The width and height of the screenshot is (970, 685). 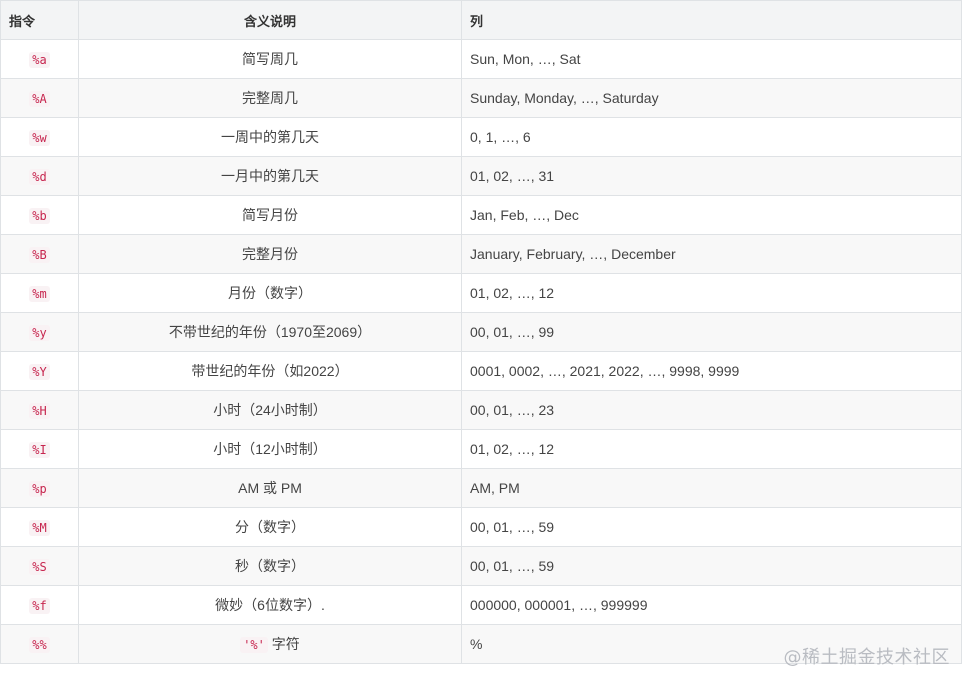 I want to click on table-header: 指令 含义说明 列, so click(x=481, y=20).